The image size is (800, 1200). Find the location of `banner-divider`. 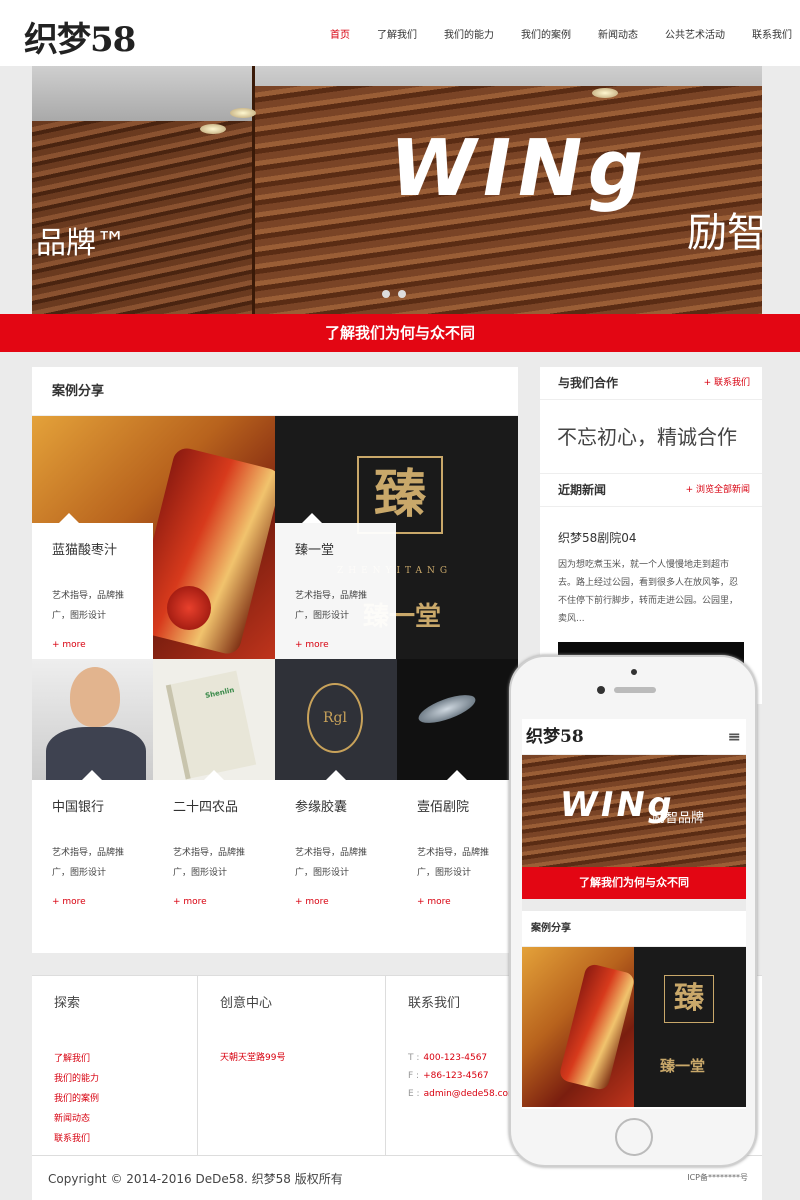

banner-divider is located at coordinates (253, 190).